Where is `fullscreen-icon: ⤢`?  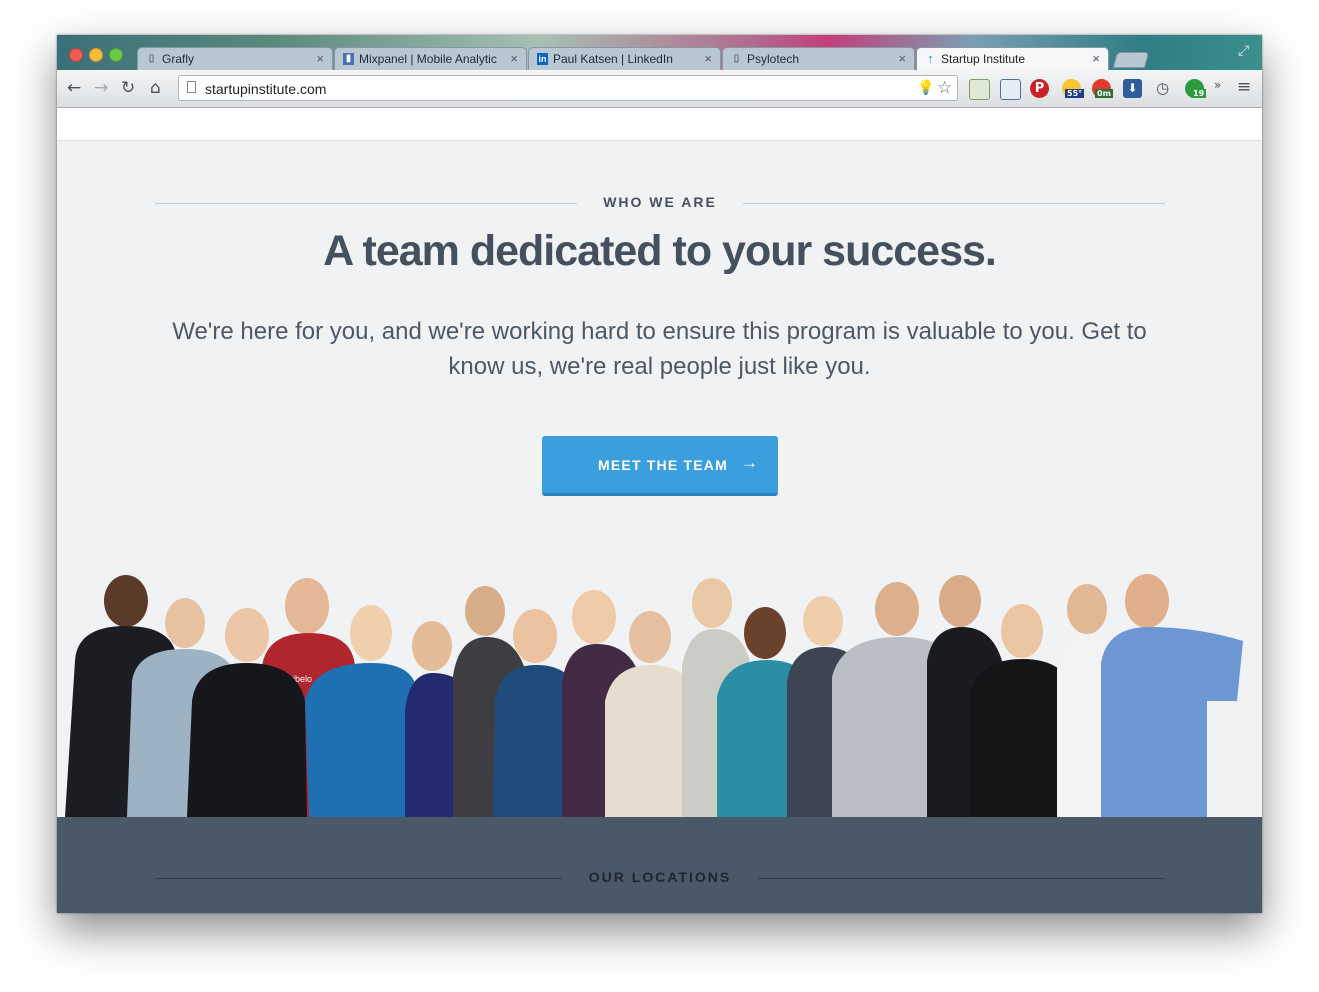 fullscreen-icon: ⤢ is located at coordinates (1243, 51).